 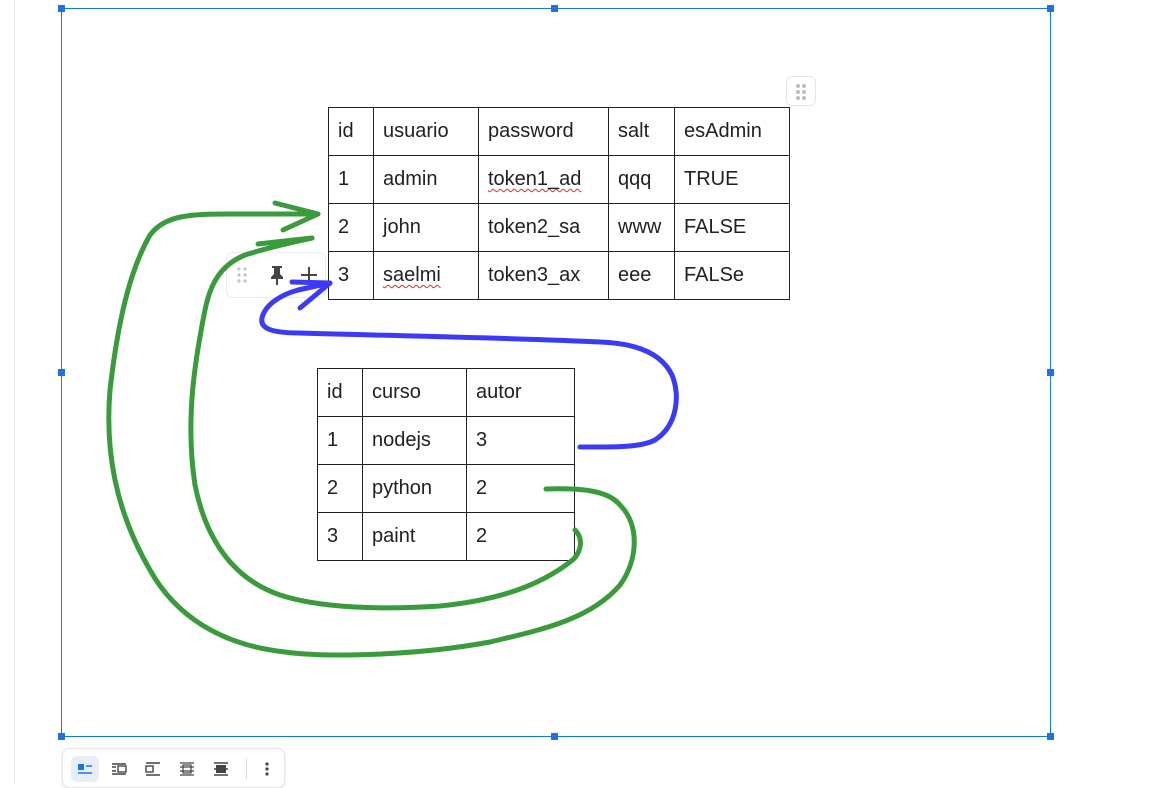 I want to click on resize-handle-right, so click(x=1050, y=372).